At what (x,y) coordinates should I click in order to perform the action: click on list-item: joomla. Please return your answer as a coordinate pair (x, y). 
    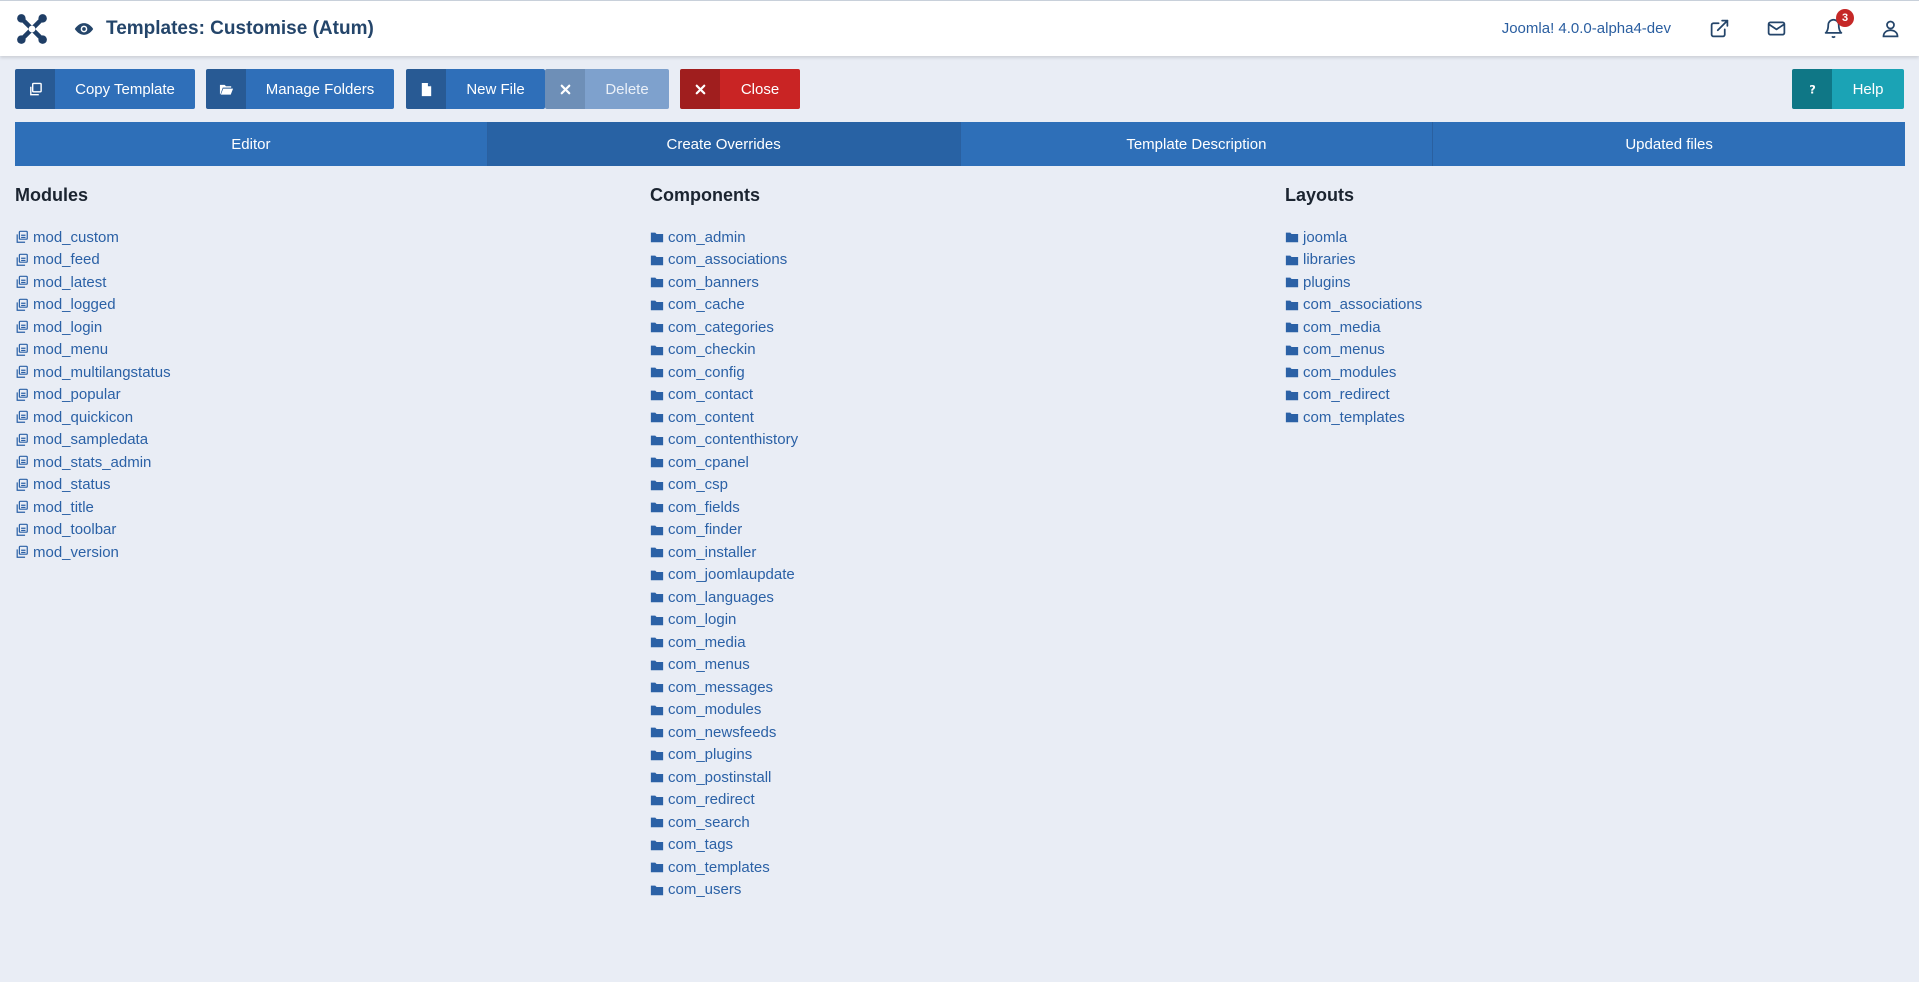
    Looking at the image, I should click on (1595, 237).